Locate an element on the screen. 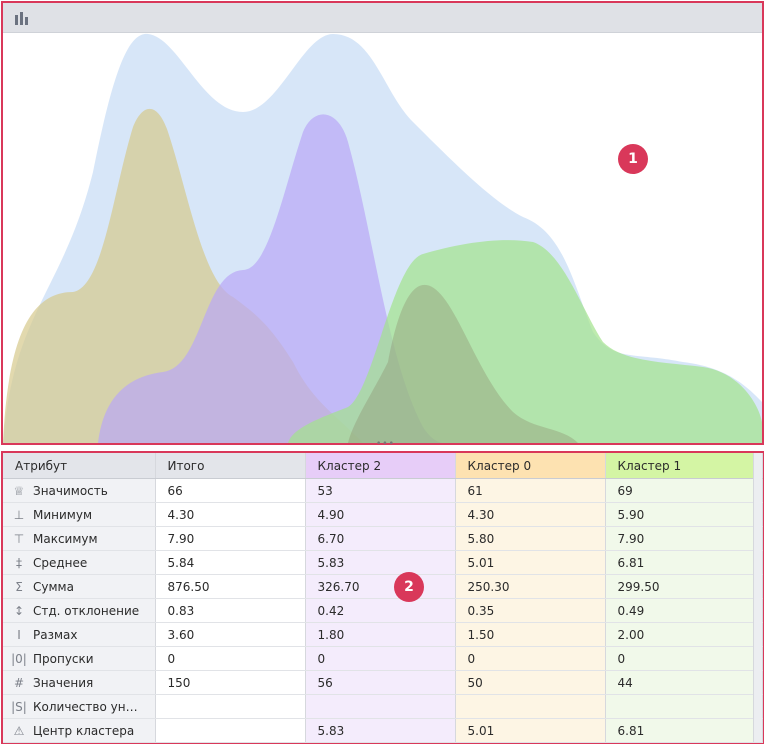  attribute-cell: |0| Пропуски is located at coordinates (79, 658).